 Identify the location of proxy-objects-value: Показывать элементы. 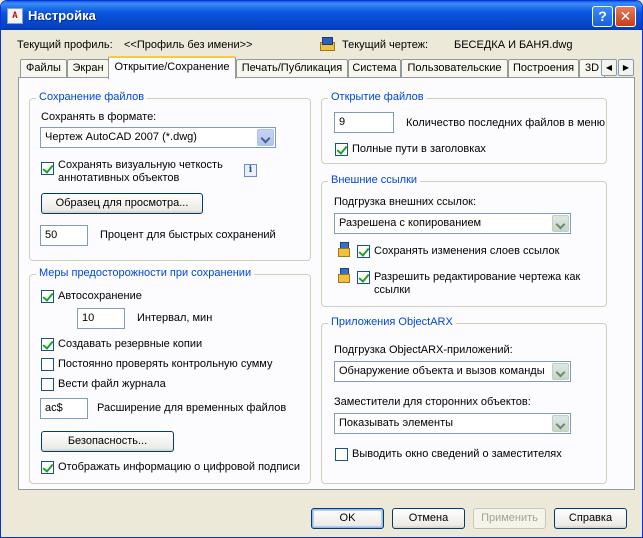
(396, 423).